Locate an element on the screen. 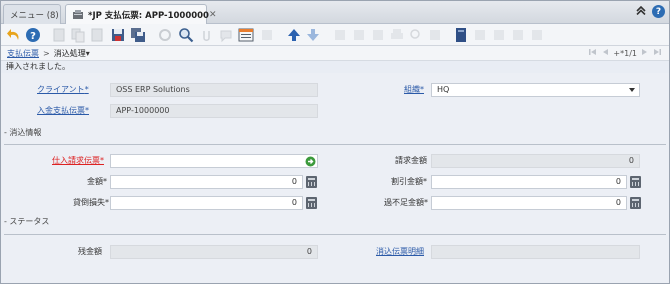  close-tab-icon: ✕ is located at coordinates (213, 15).